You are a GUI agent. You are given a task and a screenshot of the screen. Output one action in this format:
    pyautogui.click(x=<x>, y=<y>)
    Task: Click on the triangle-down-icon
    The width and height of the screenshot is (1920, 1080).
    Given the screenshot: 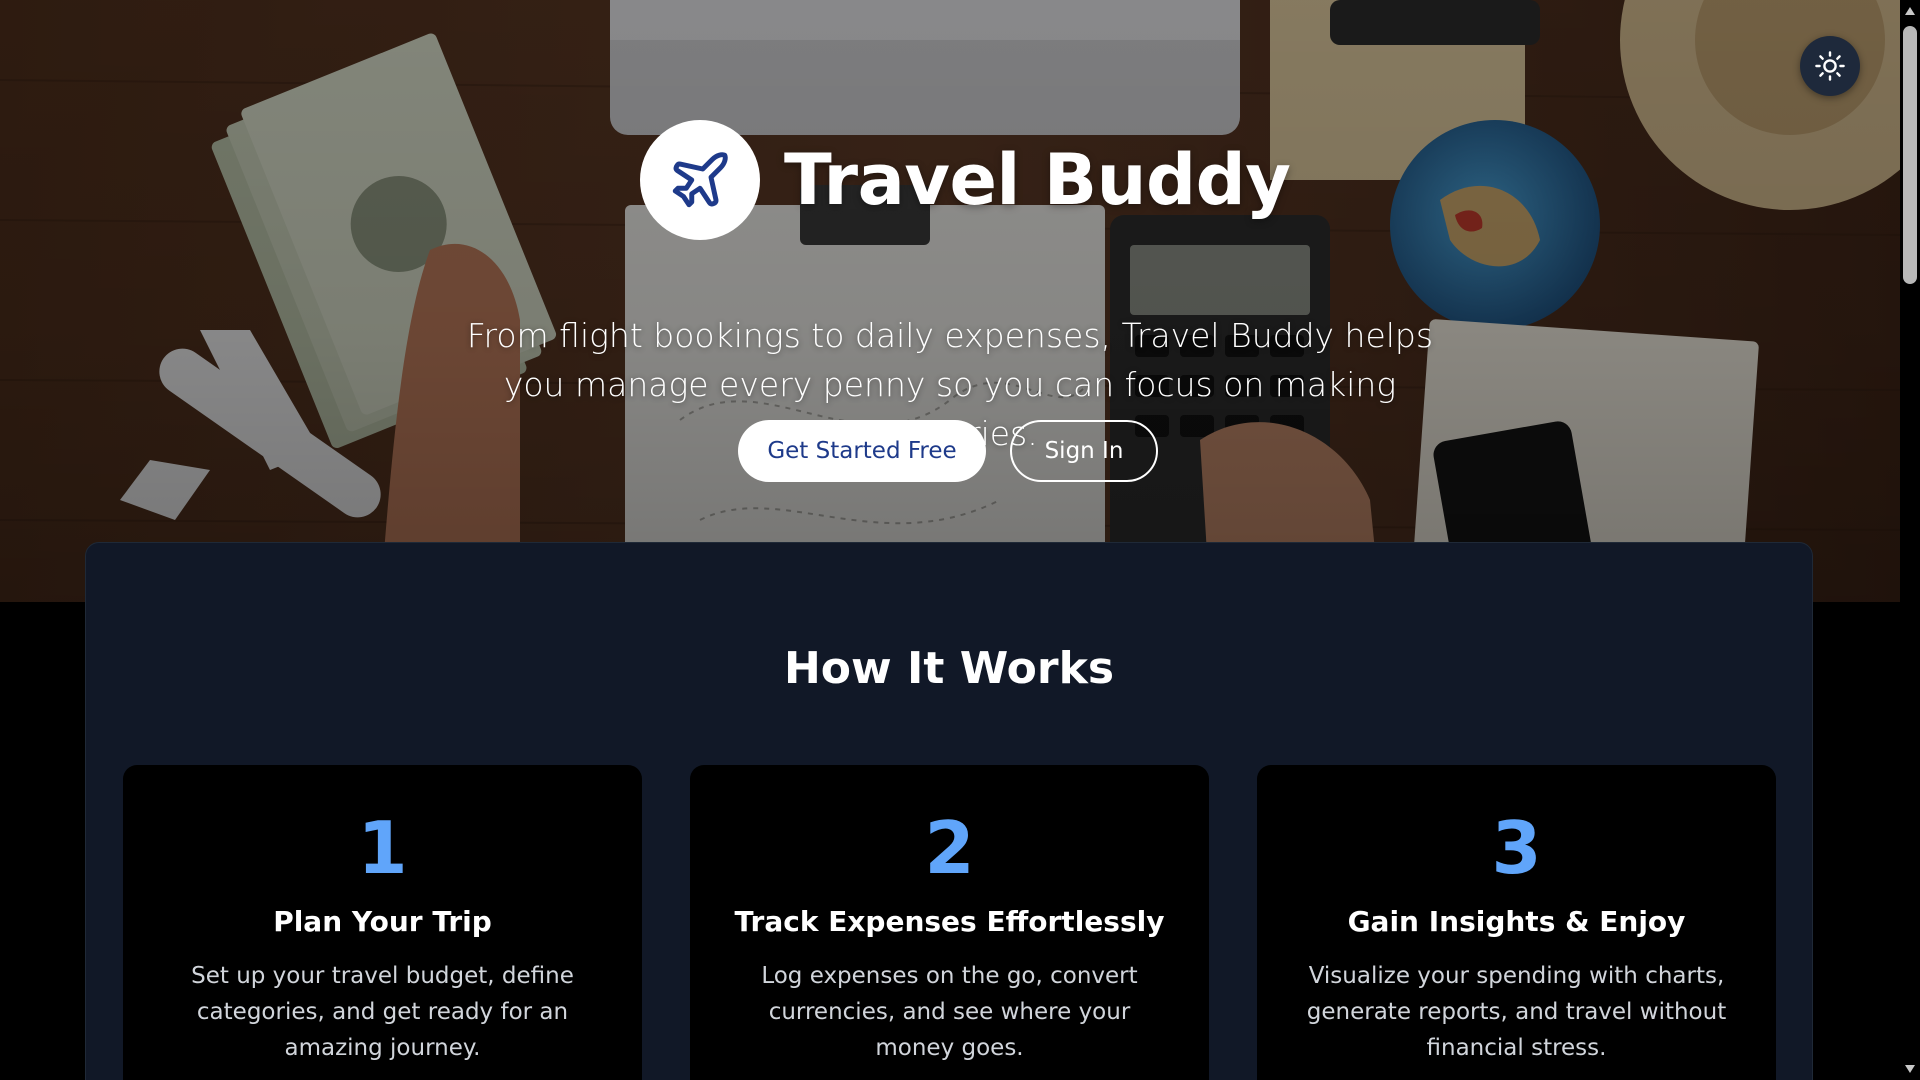 What is the action you would take?
    pyautogui.click(x=1910, y=1069)
    